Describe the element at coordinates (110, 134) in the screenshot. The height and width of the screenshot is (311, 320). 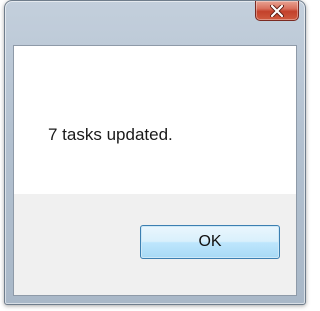
I see `message-text: 7 tasks updated.` at that location.